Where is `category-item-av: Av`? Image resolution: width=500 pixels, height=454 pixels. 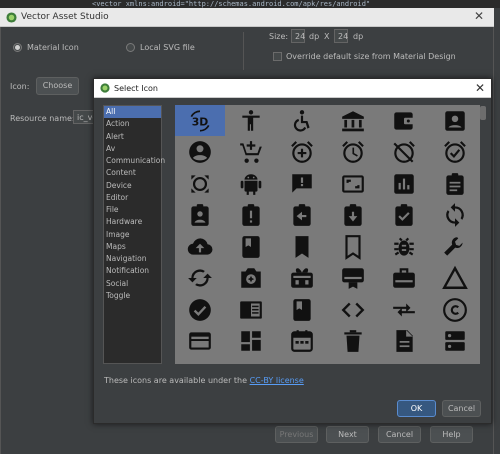 category-item-av: Av is located at coordinates (132, 149).